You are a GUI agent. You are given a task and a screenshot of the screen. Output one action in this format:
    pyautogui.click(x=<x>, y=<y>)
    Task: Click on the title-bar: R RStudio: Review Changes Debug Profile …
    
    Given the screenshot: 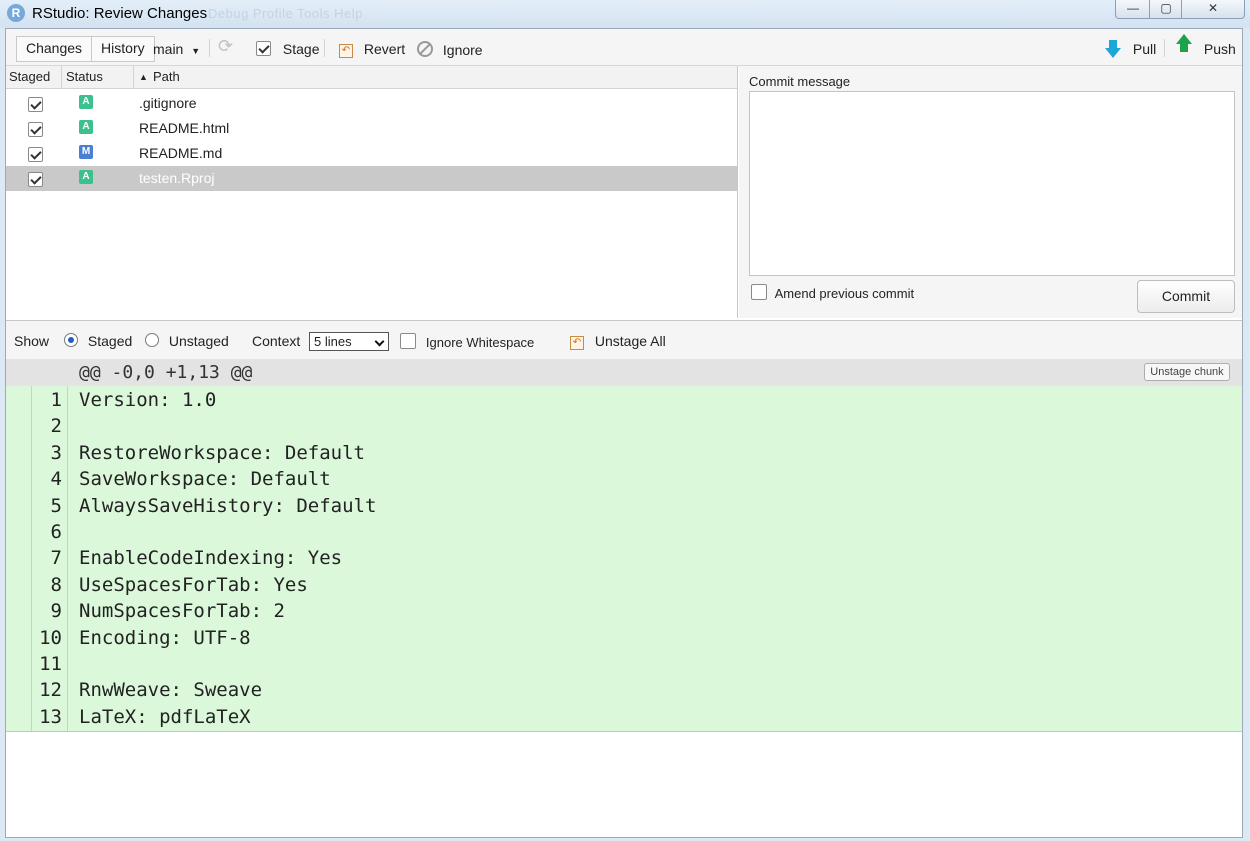 What is the action you would take?
    pyautogui.click(x=625, y=14)
    